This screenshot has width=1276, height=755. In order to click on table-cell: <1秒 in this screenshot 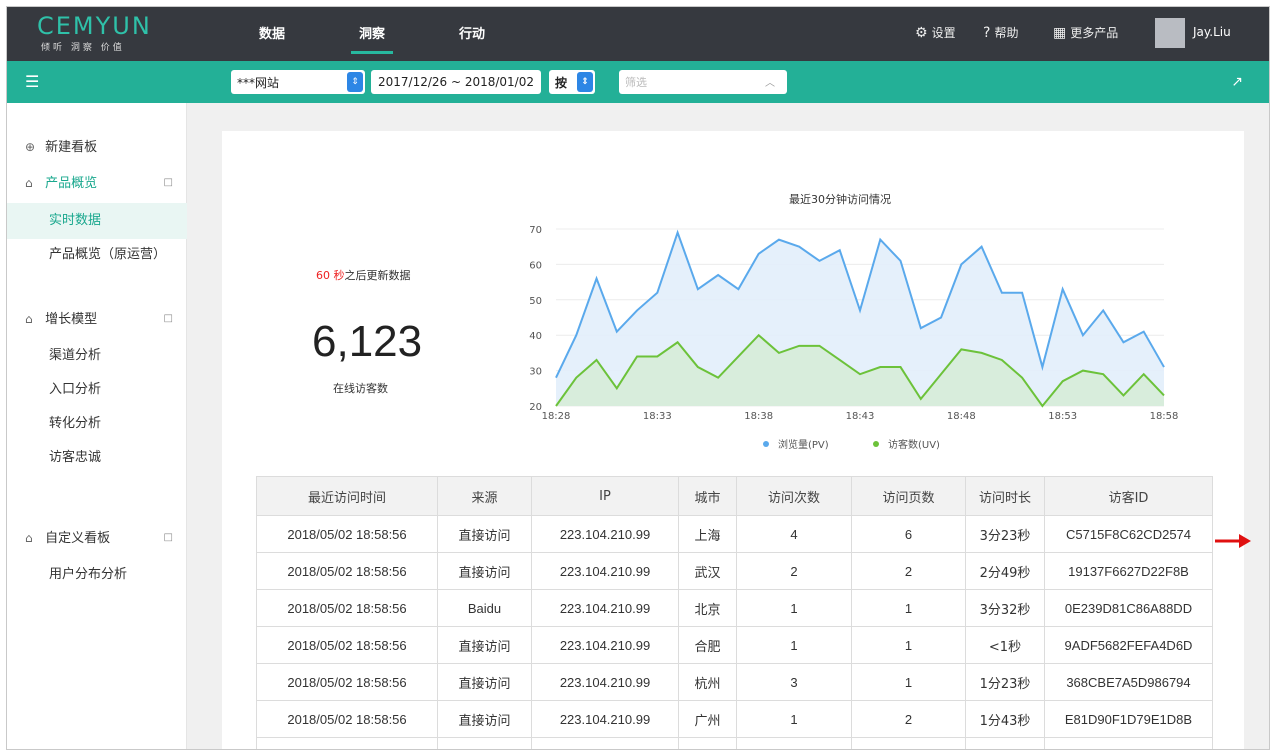, I will do `click(1005, 645)`.